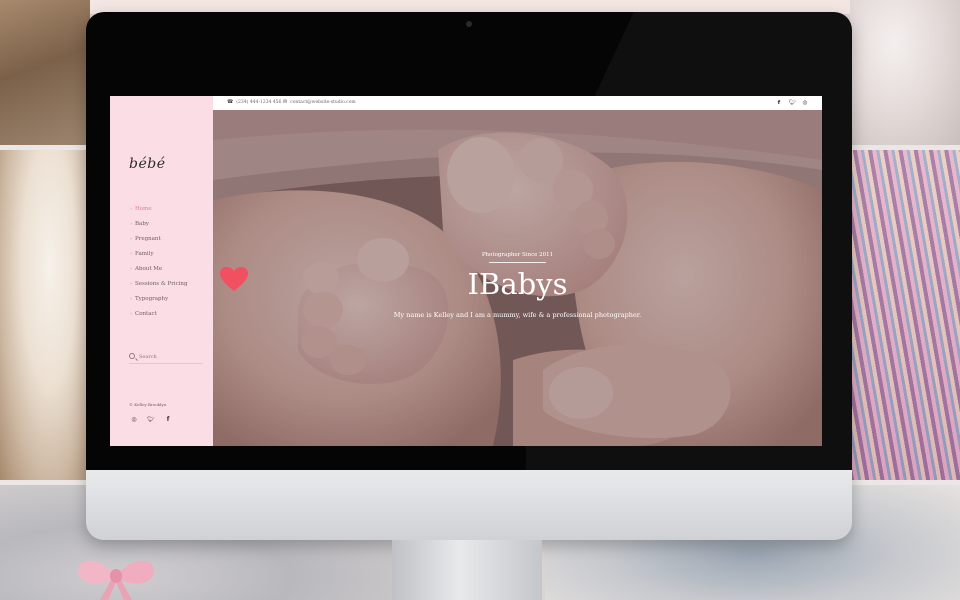 Image resolution: width=960 pixels, height=600 pixels. Describe the element at coordinates (149, 269) in the screenshot. I see `sidebar-item-label: About Me` at that location.